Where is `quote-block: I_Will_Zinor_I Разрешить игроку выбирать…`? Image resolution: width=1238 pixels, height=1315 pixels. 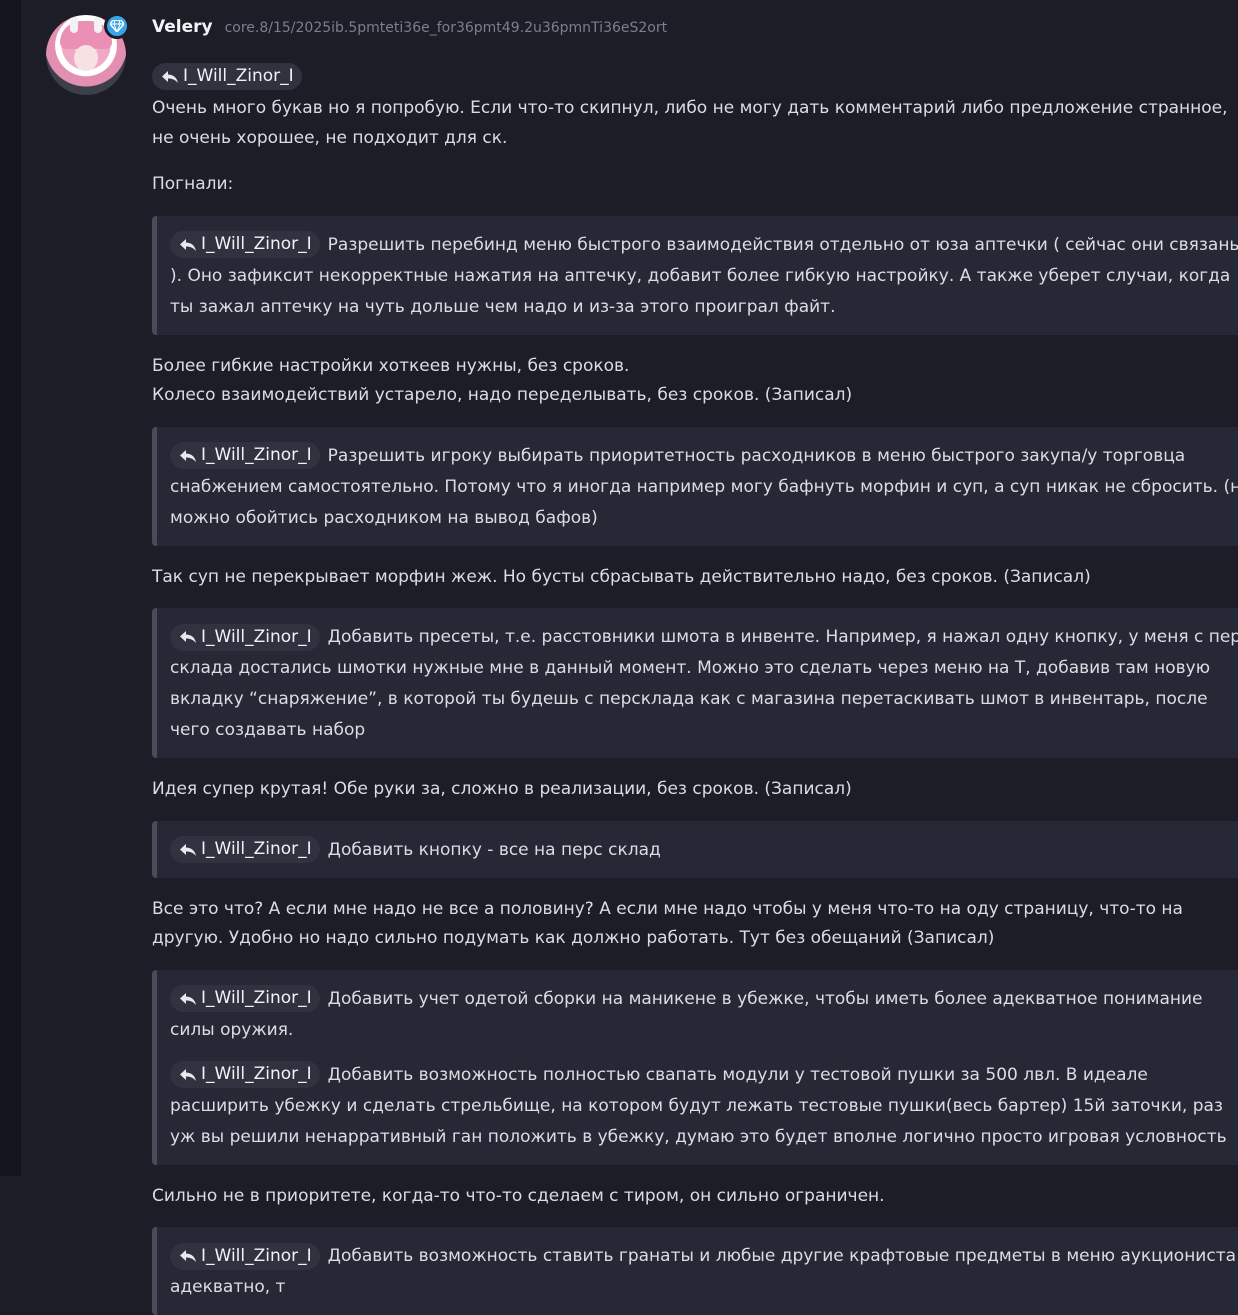 quote-block: I_Will_Zinor_I Разрешить игроку выбирать… is located at coordinates (695, 486).